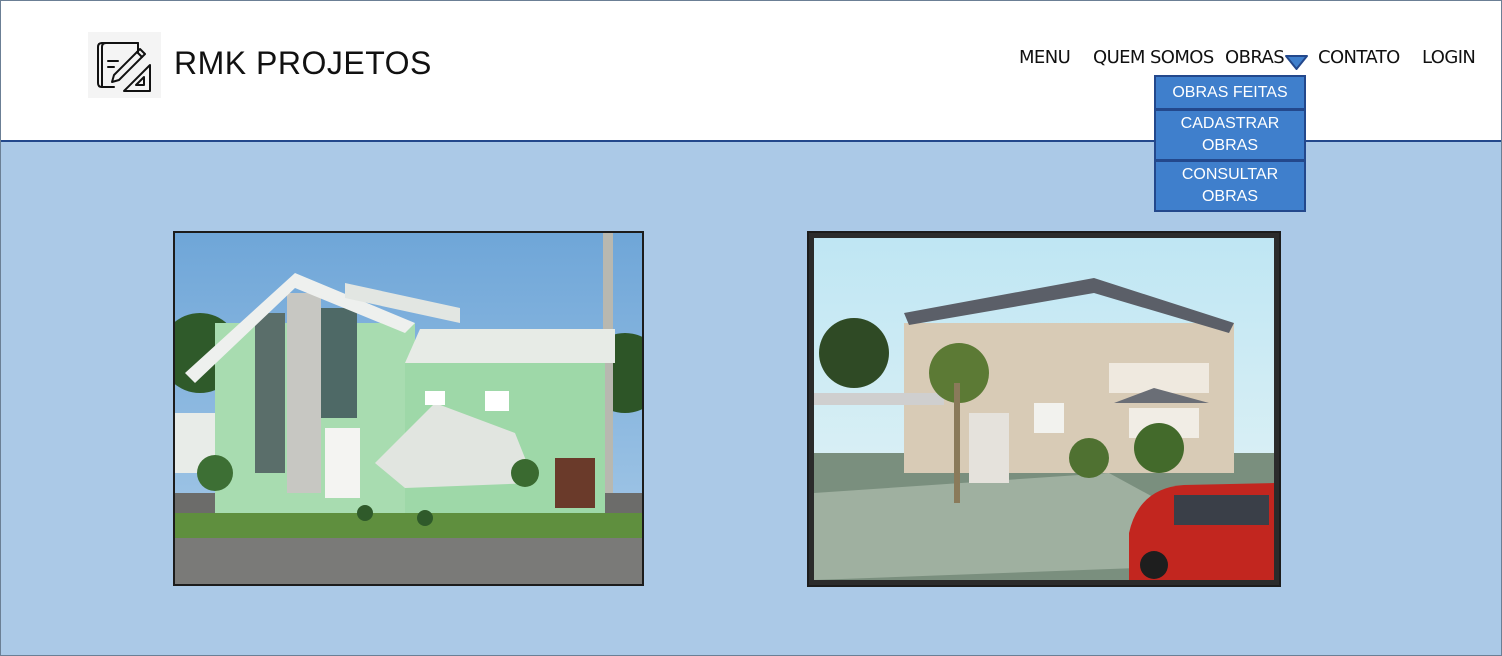  Describe the element at coordinates (1296, 62) in the screenshot. I see `triangle-down-icon` at that location.